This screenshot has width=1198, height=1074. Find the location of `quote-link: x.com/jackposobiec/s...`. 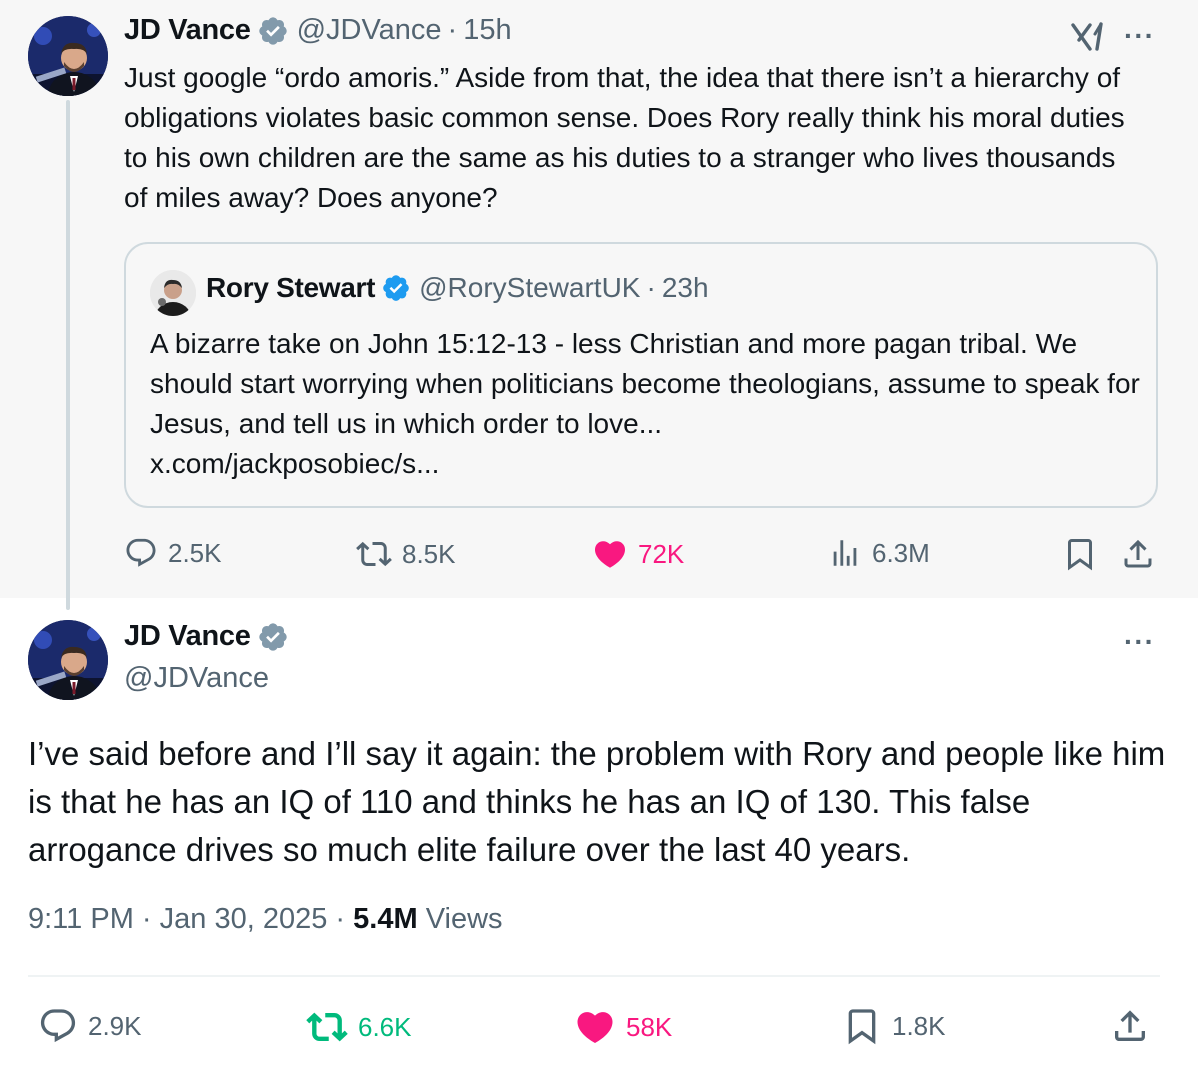

quote-link: x.com/jackposobiec/s... is located at coordinates (650, 464).